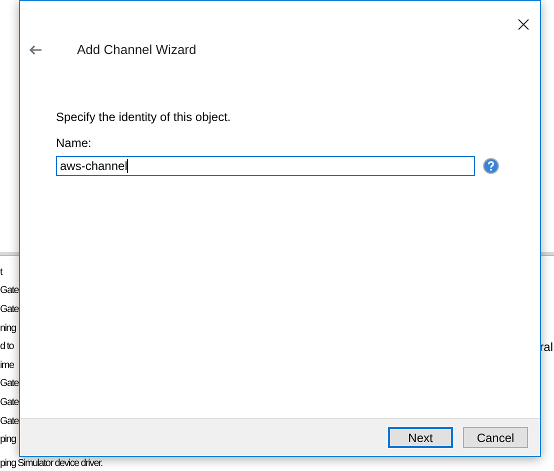 This screenshot has width=554, height=471. I want to click on list-cell-text: ping Simulator device driver., so click(51, 463).